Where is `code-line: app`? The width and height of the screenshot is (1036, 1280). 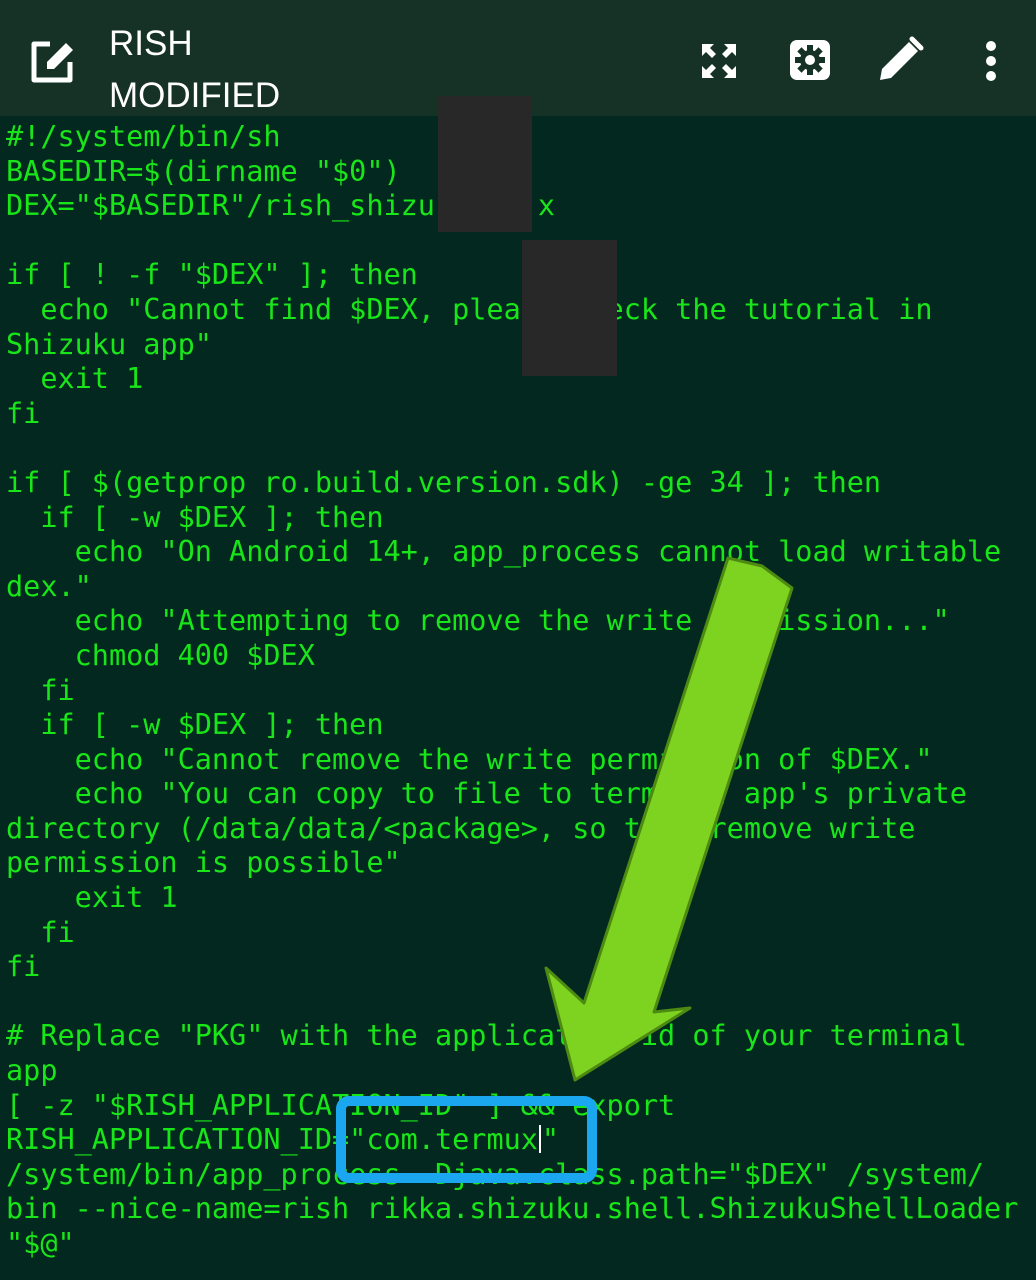
code-line: app is located at coordinates (32, 1071).